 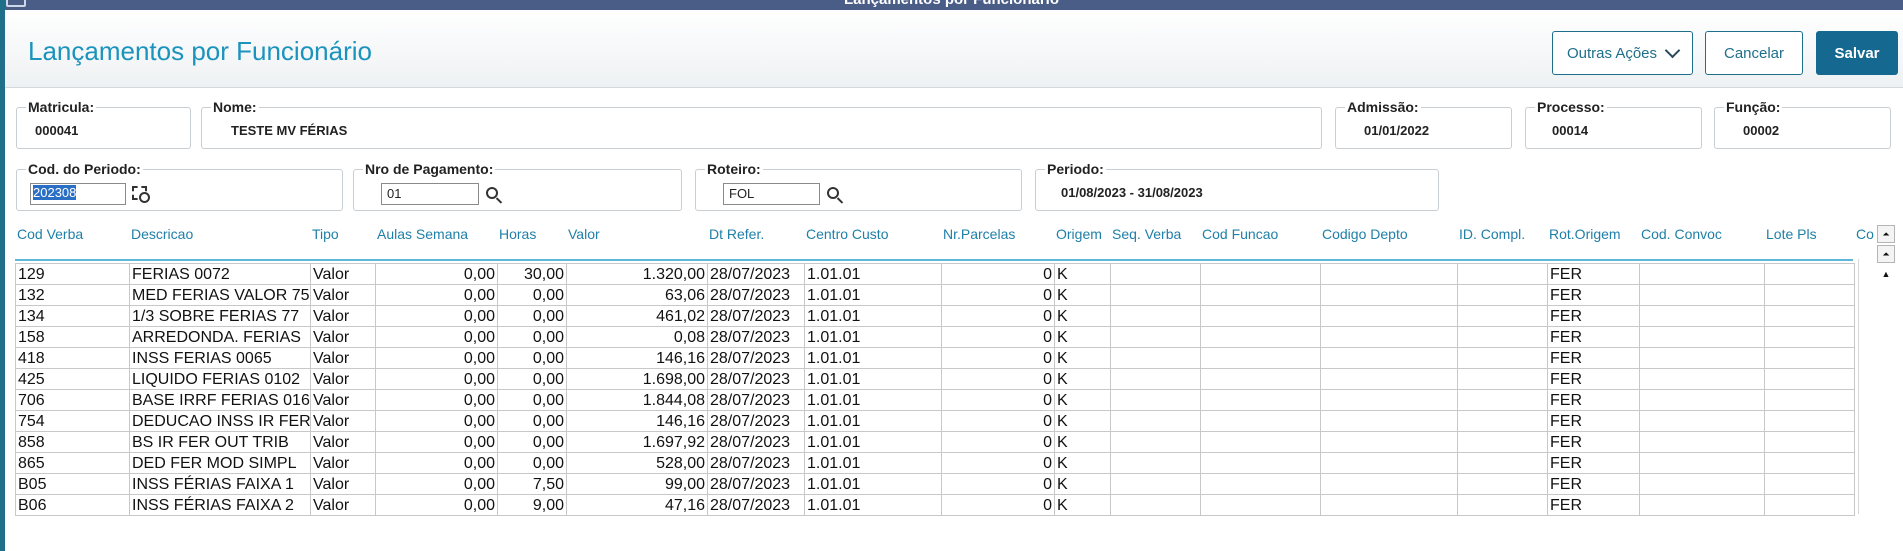 I want to click on table-cell: 858, so click(x=72, y=442).